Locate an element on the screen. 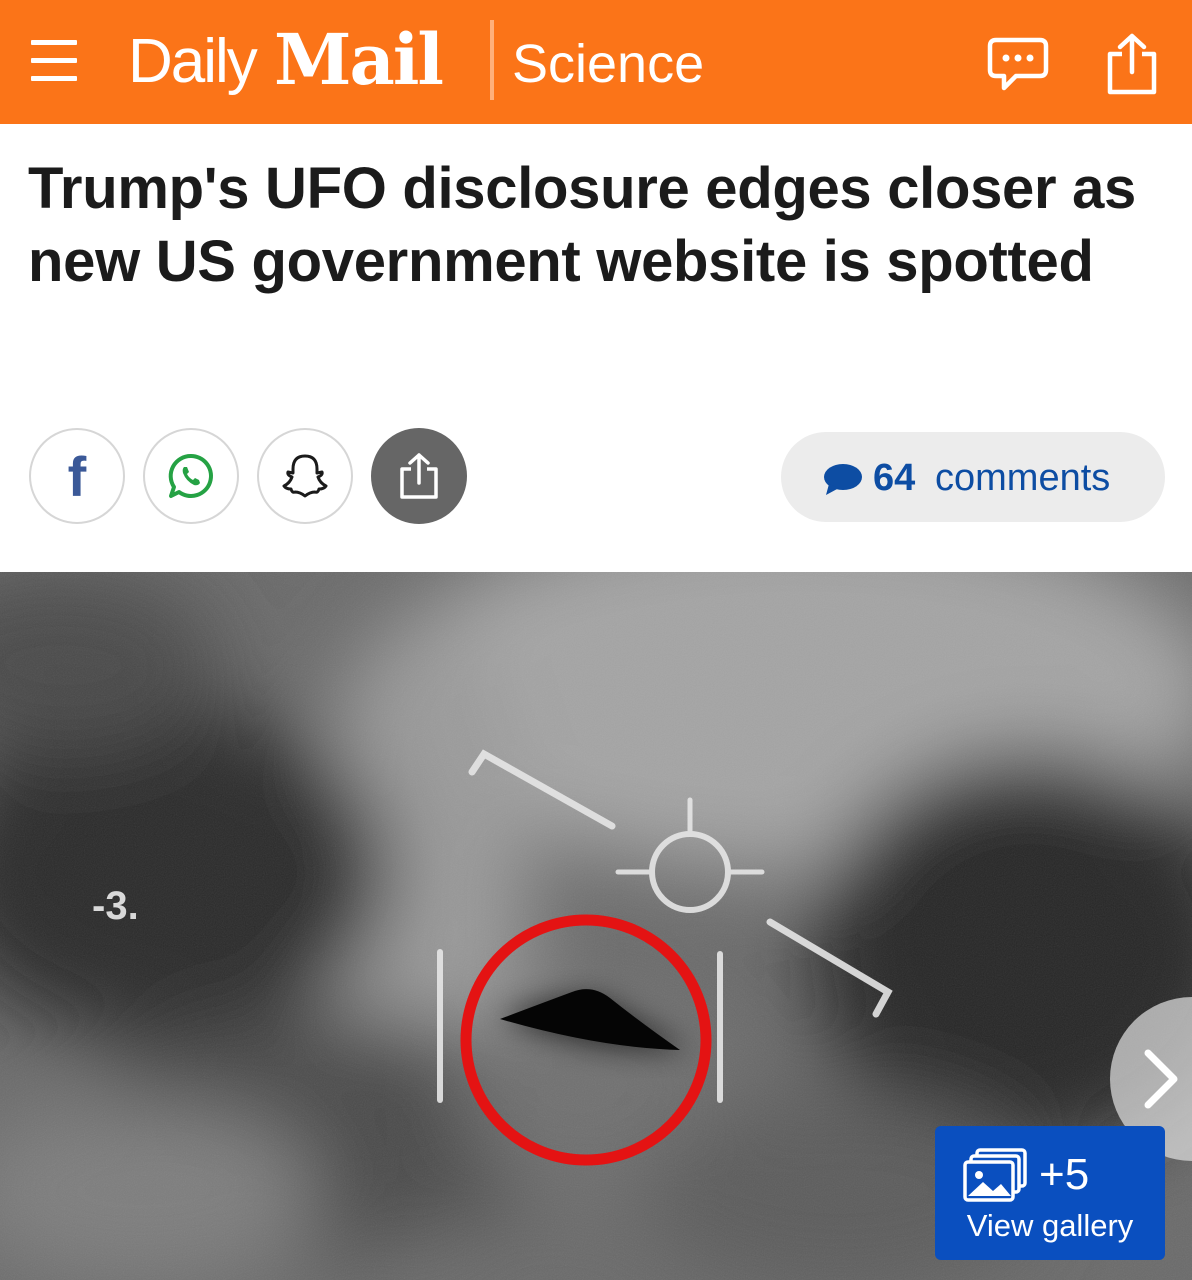  top-bar: Daily Mail Science is located at coordinates (596, 62).